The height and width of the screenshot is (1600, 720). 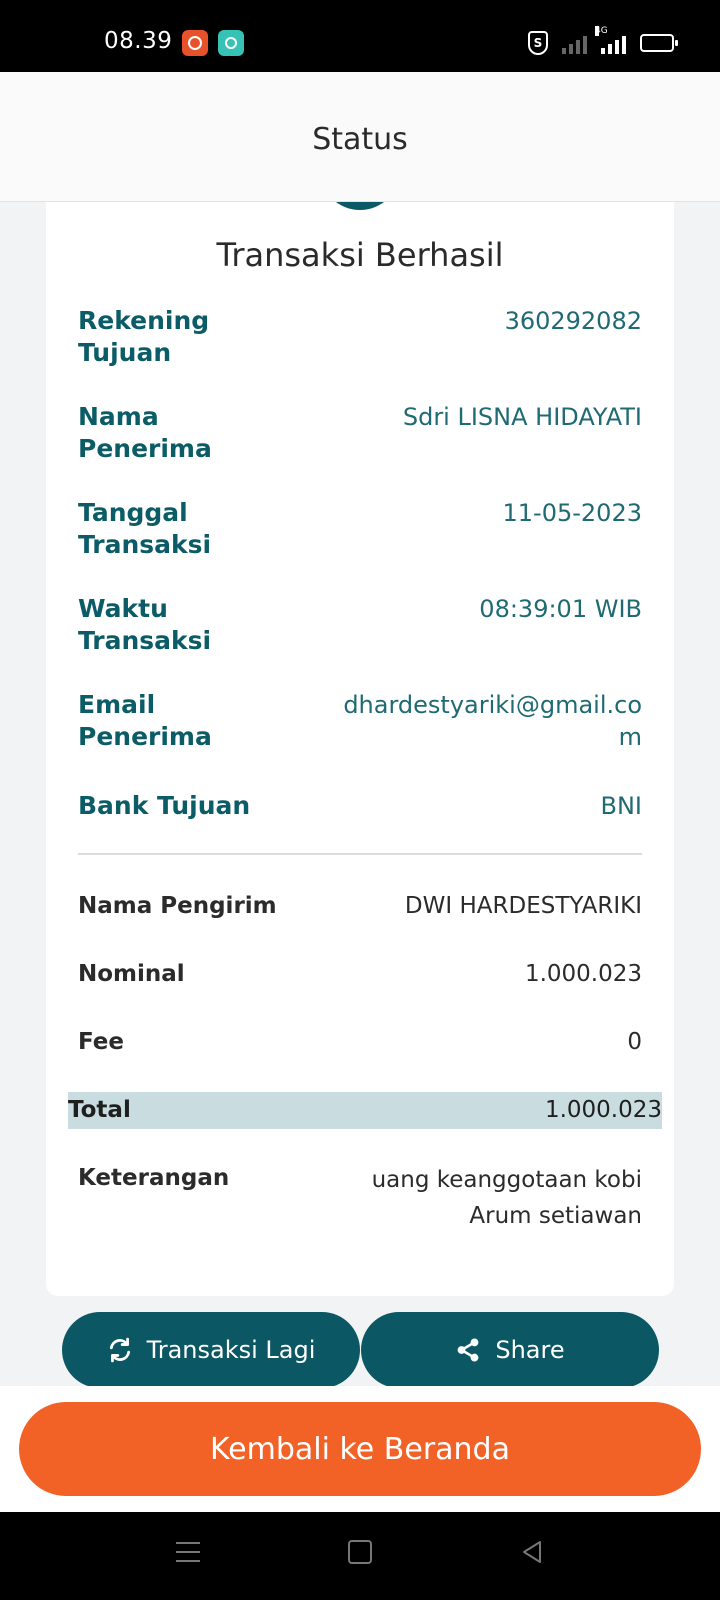 What do you see at coordinates (177, 906) in the screenshot?
I see `summary-label: Nama Pengirim` at bounding box center [177, 906].